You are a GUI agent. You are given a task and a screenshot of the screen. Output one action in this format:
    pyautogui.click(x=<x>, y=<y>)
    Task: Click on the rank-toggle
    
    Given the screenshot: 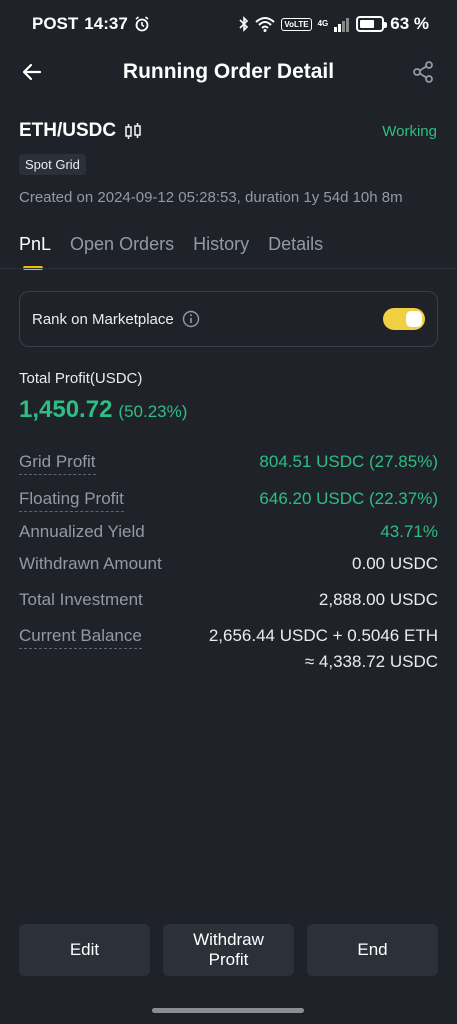 What is the action you would take?
    pyautogui.click(x=404, y=319)
    